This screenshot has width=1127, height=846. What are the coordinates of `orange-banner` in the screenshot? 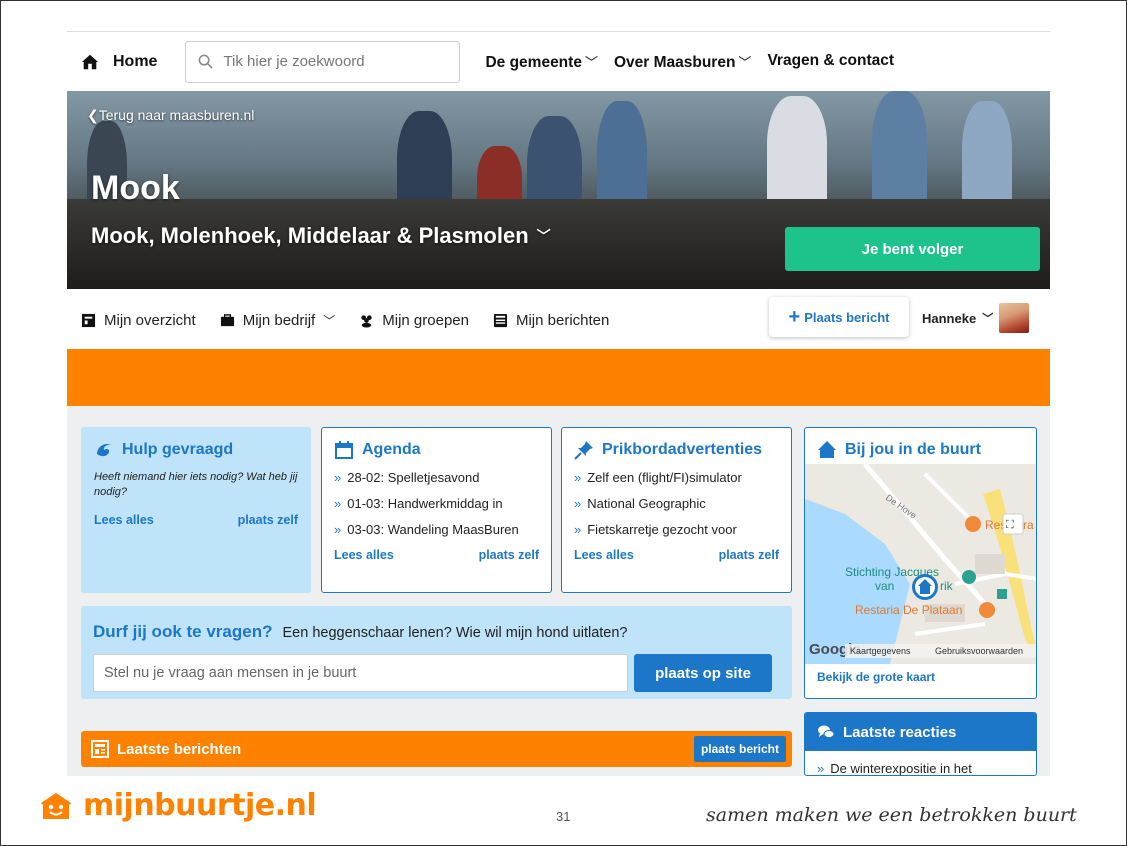 It's located at (558, 377).